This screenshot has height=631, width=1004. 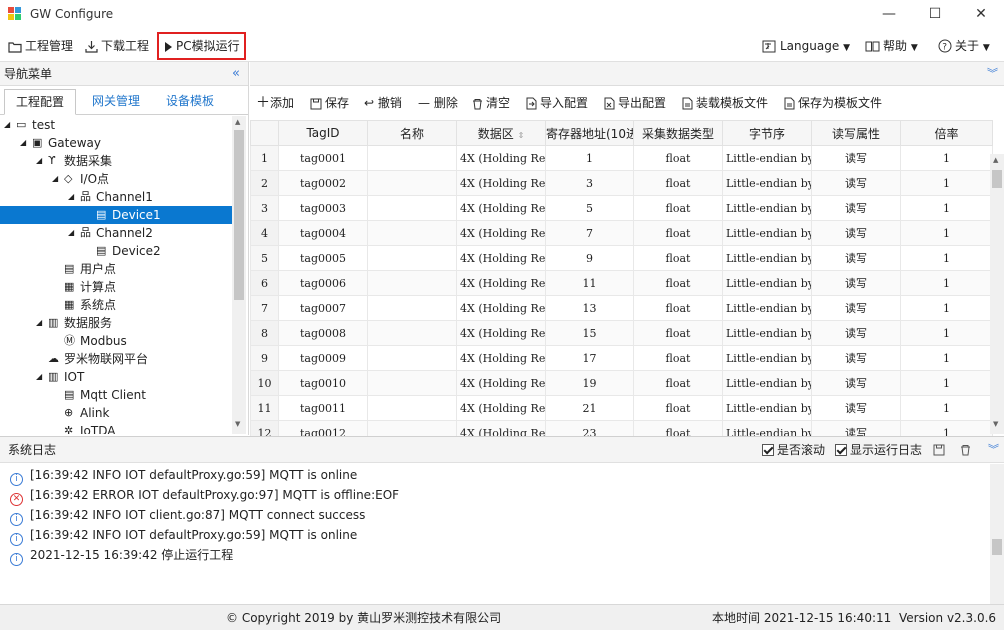 What do you see at coordinates (935, 15) in the screenshot?
I see `maximize-button: ☐` at bounding box center [935, 15].